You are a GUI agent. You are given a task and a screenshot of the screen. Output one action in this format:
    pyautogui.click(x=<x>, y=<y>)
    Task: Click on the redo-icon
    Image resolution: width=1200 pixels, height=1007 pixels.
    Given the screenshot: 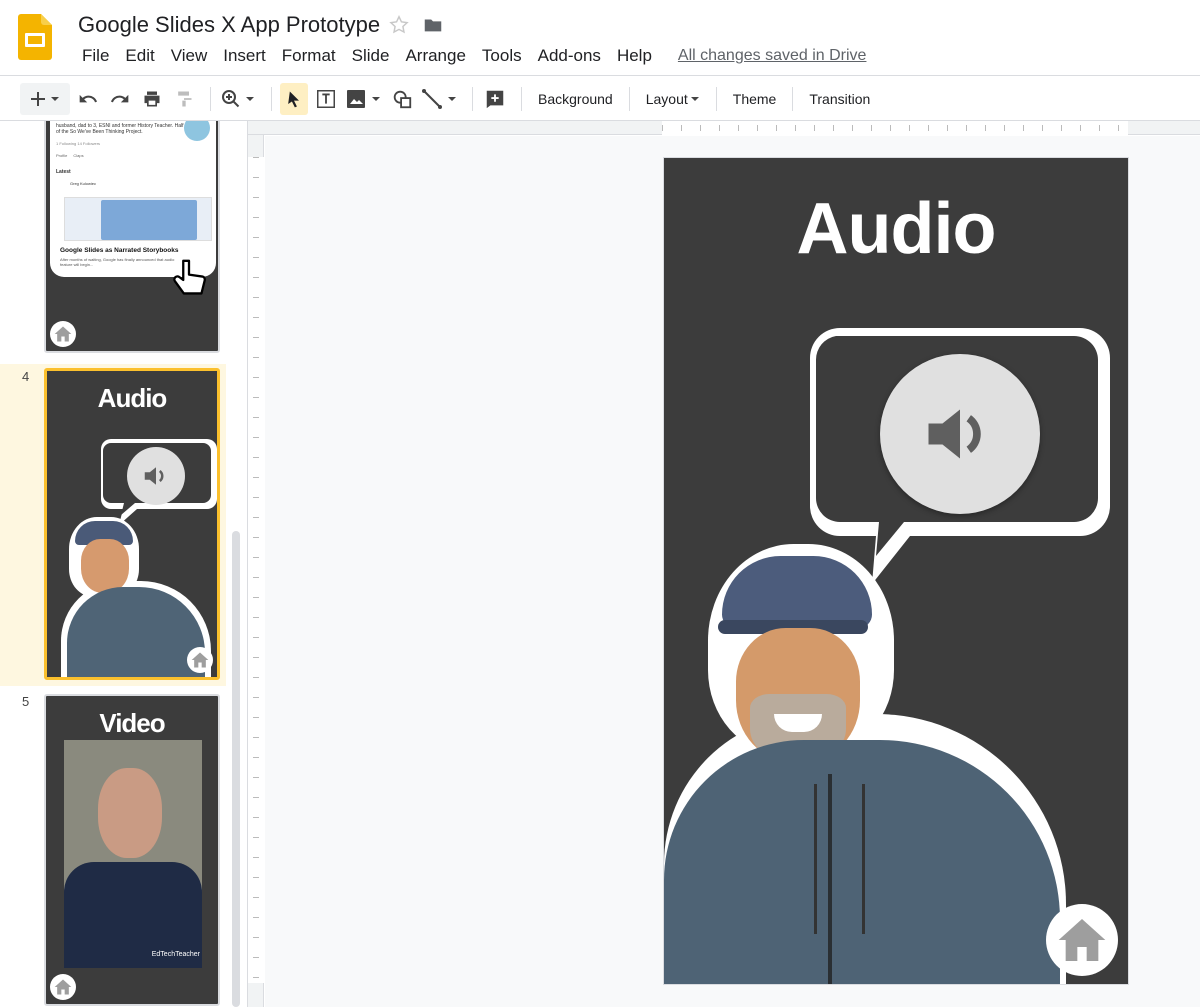 What is the action you would take?
    pyautogui.click(x=120, y=98)
    